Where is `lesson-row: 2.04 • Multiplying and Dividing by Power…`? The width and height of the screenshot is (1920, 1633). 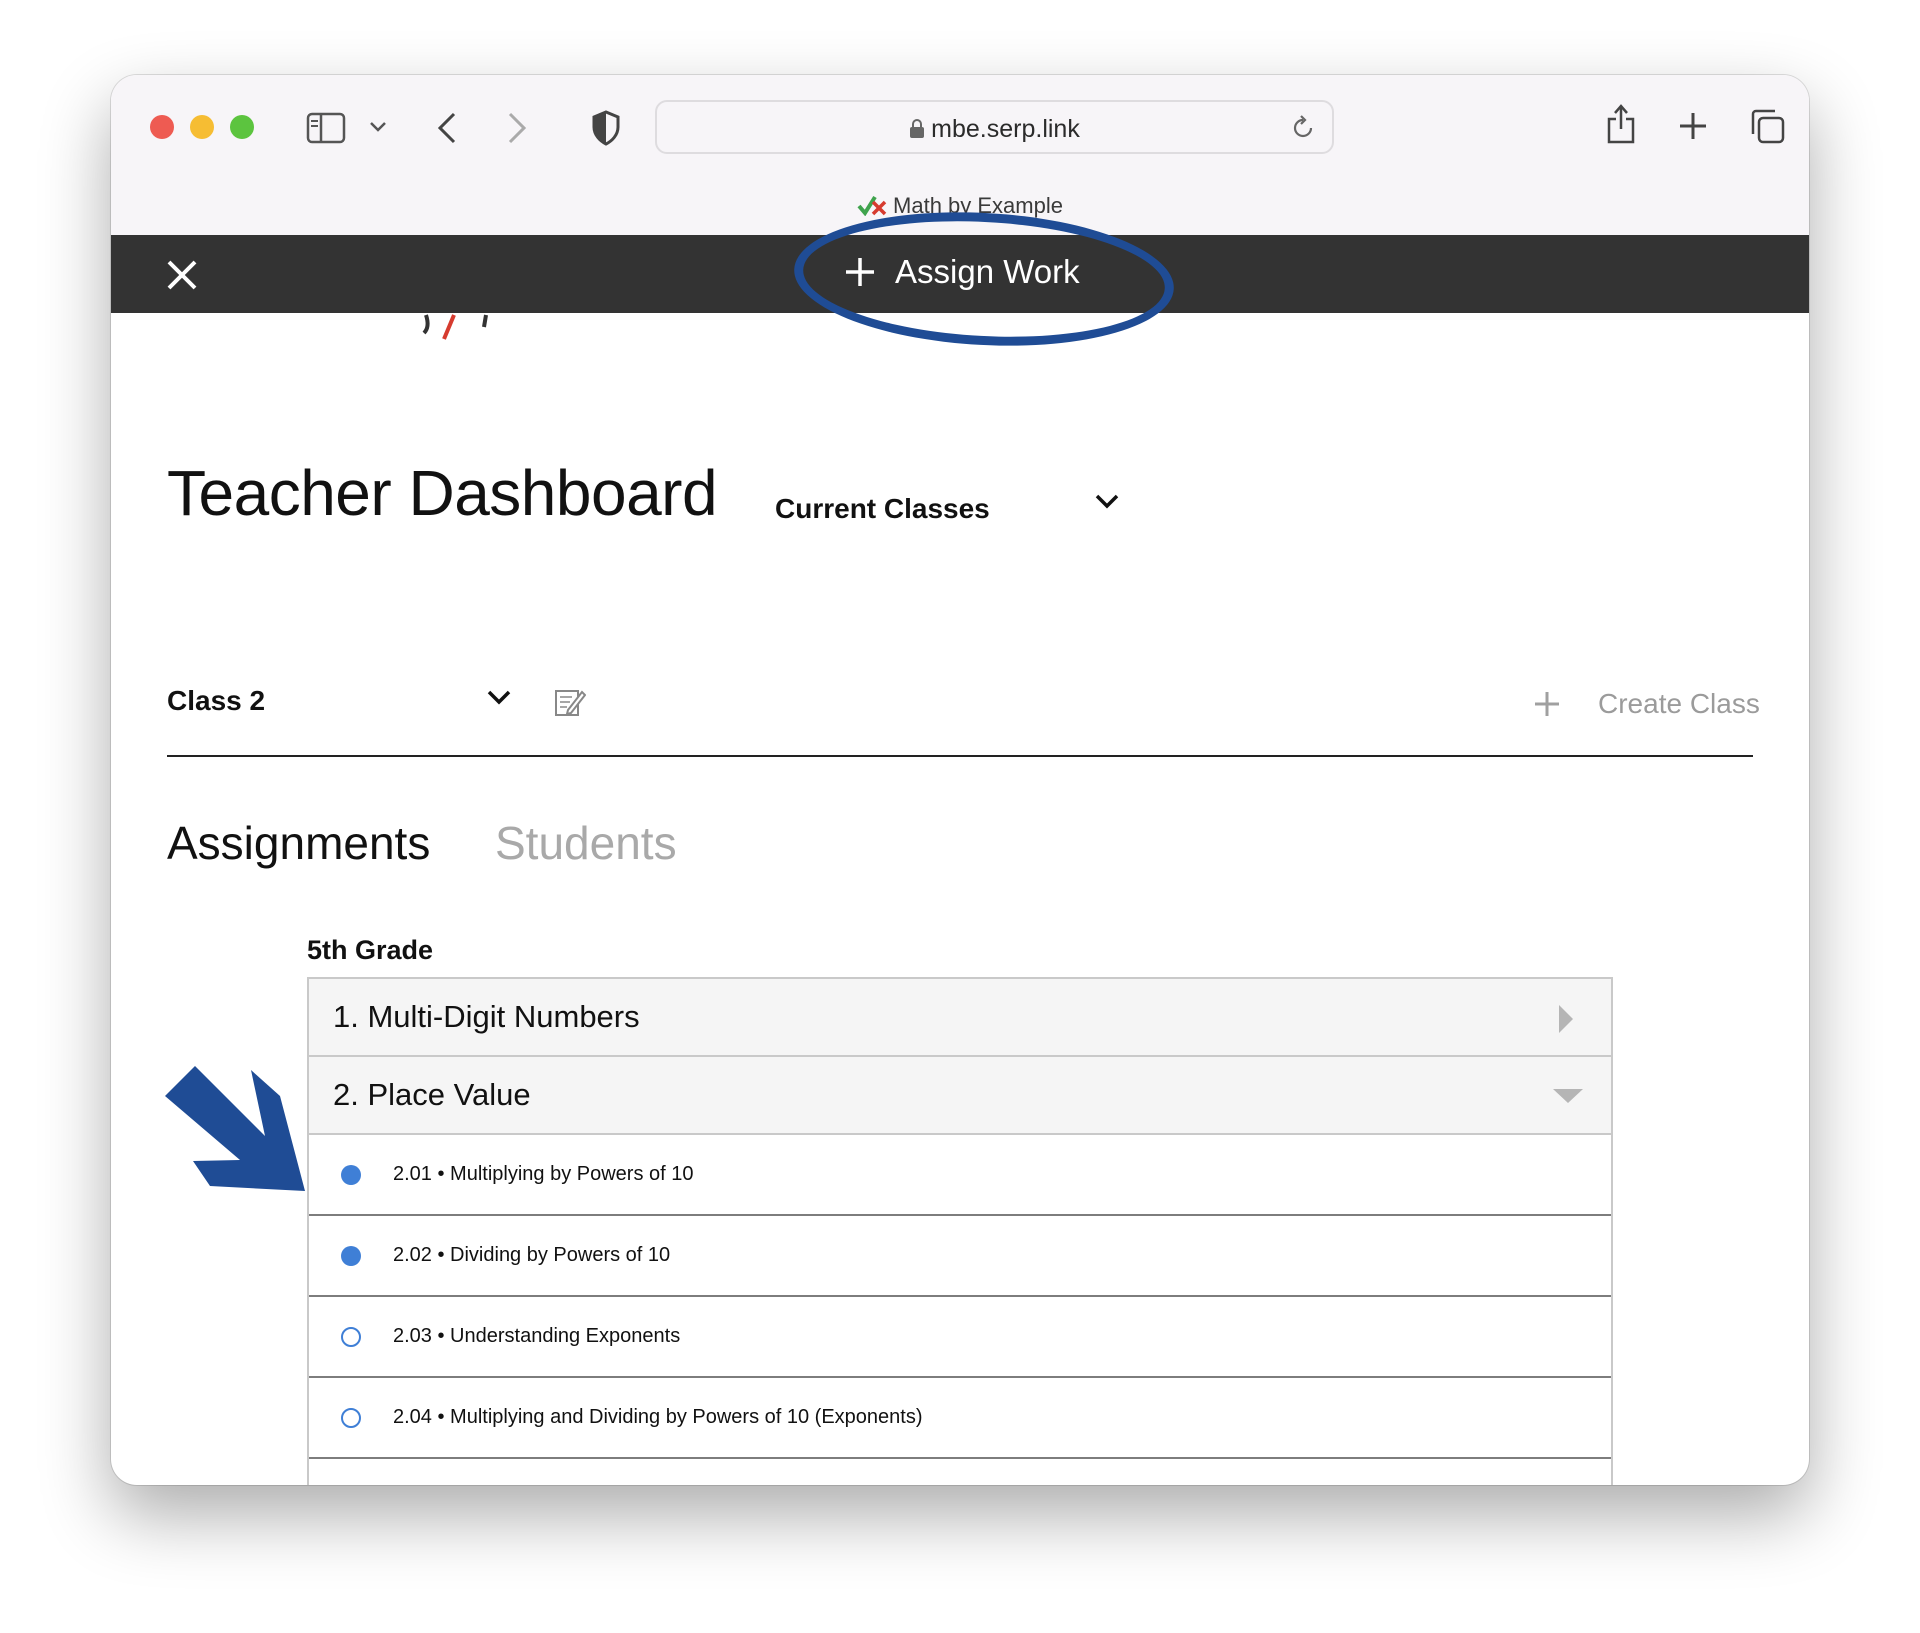 lesson-row: 2.04 • Multiplying and Dividing by Power… is located at coordinates (960, 1418).